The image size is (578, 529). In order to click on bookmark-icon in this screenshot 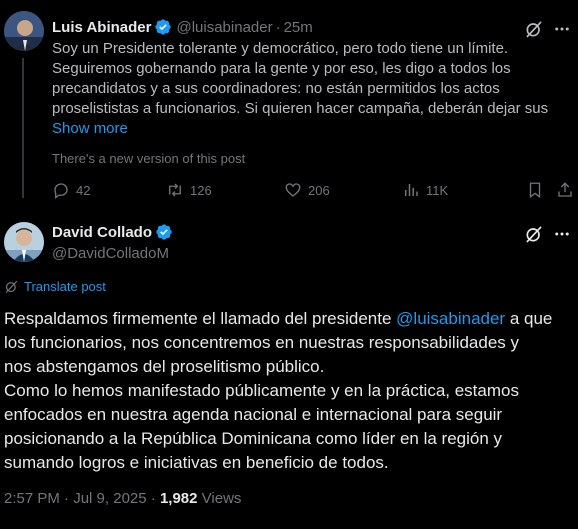, I will do `click(535, 190)`.